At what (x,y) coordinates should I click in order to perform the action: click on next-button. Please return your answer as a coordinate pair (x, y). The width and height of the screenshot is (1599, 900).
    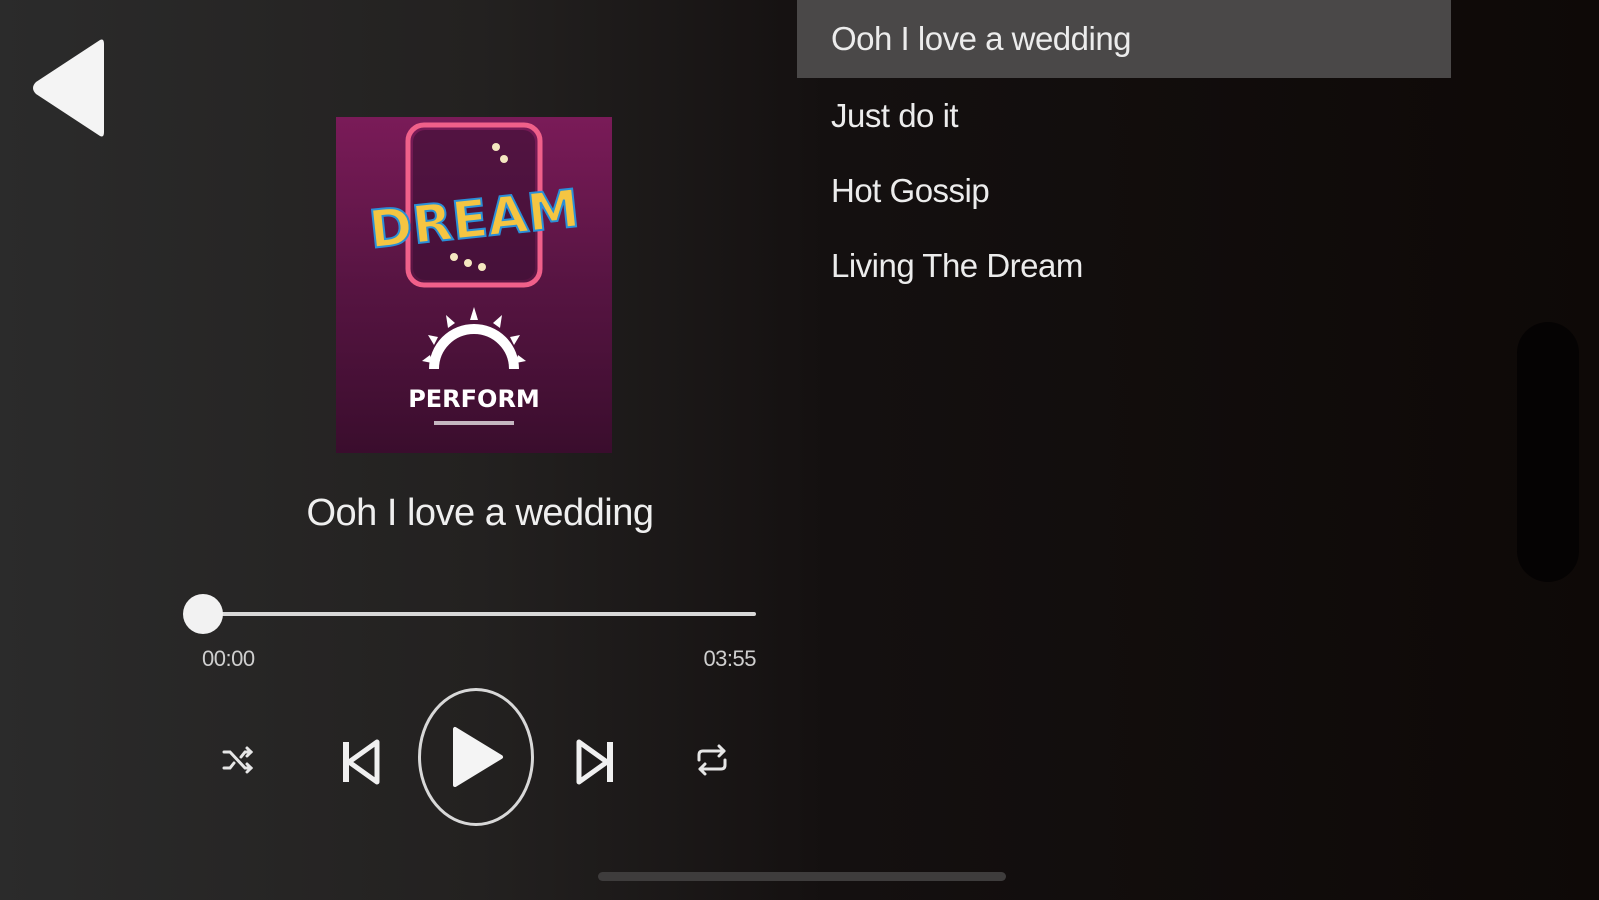
    Looking at the image, I should click on (596, 762).